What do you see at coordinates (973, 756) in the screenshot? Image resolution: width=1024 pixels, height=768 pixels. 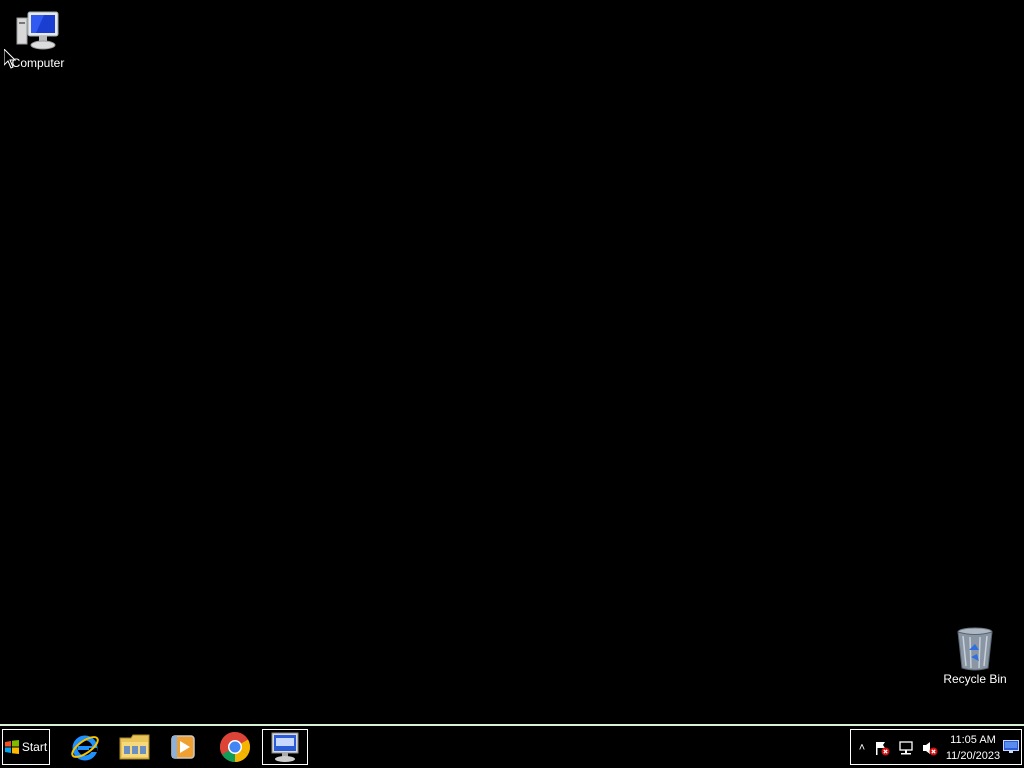 I see `clock-date: 11/20/2023` at bounding box center [973, 756].